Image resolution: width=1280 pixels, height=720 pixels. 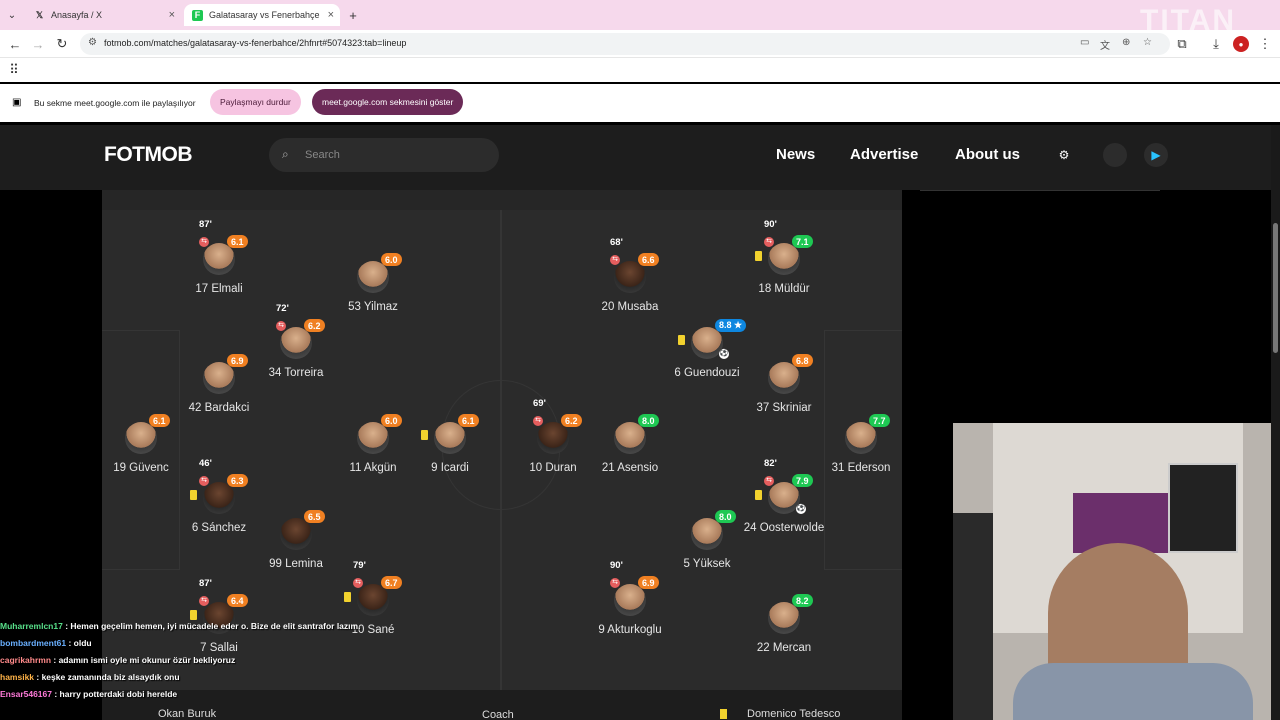 What do you see at coordinates (353, 15) in the screenshot?
I see `new-tab-icon: +` at bounding box center [353, 15].